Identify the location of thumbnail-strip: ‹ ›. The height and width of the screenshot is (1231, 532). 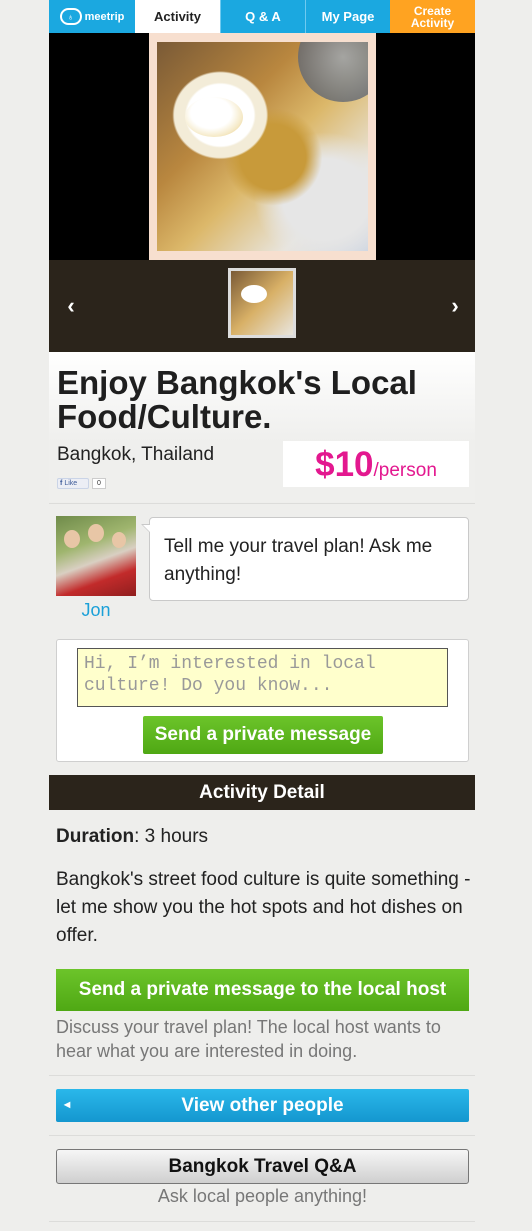
(262, 306).